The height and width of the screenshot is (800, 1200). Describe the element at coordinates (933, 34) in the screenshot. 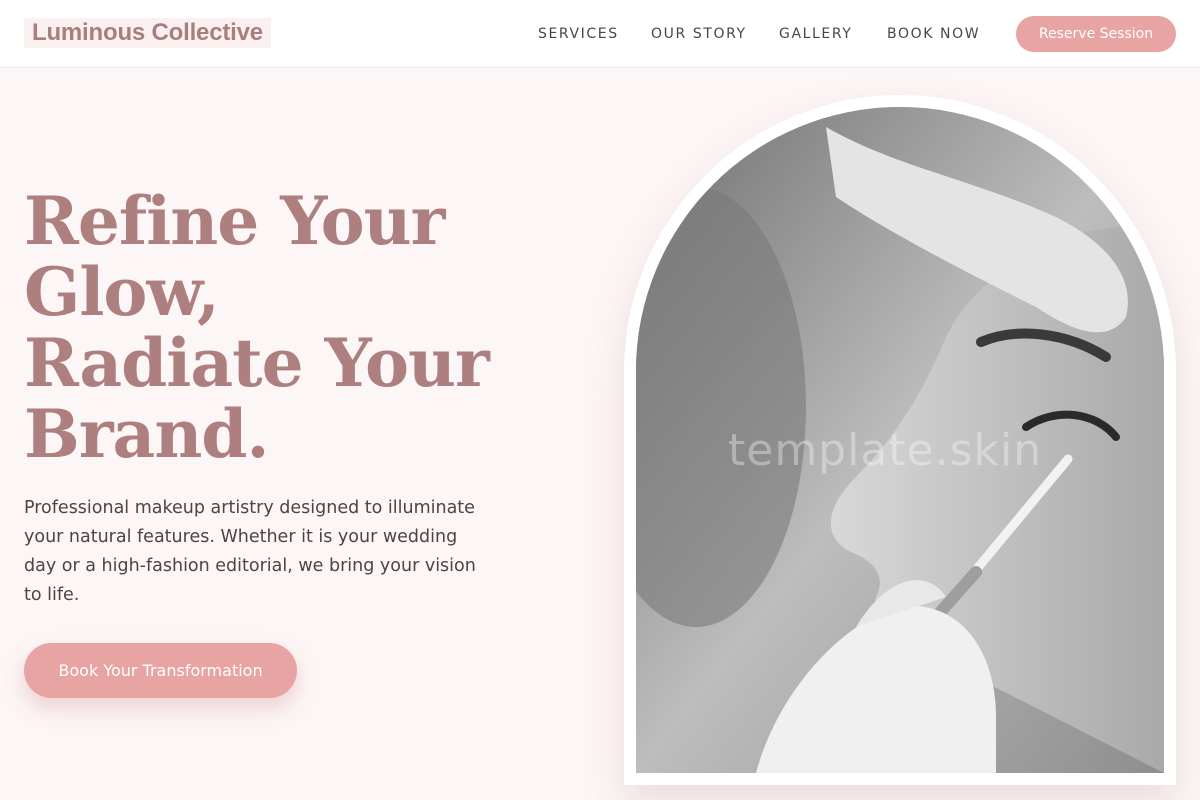

I see `nav-book-now: BOOK NOW` at that location.